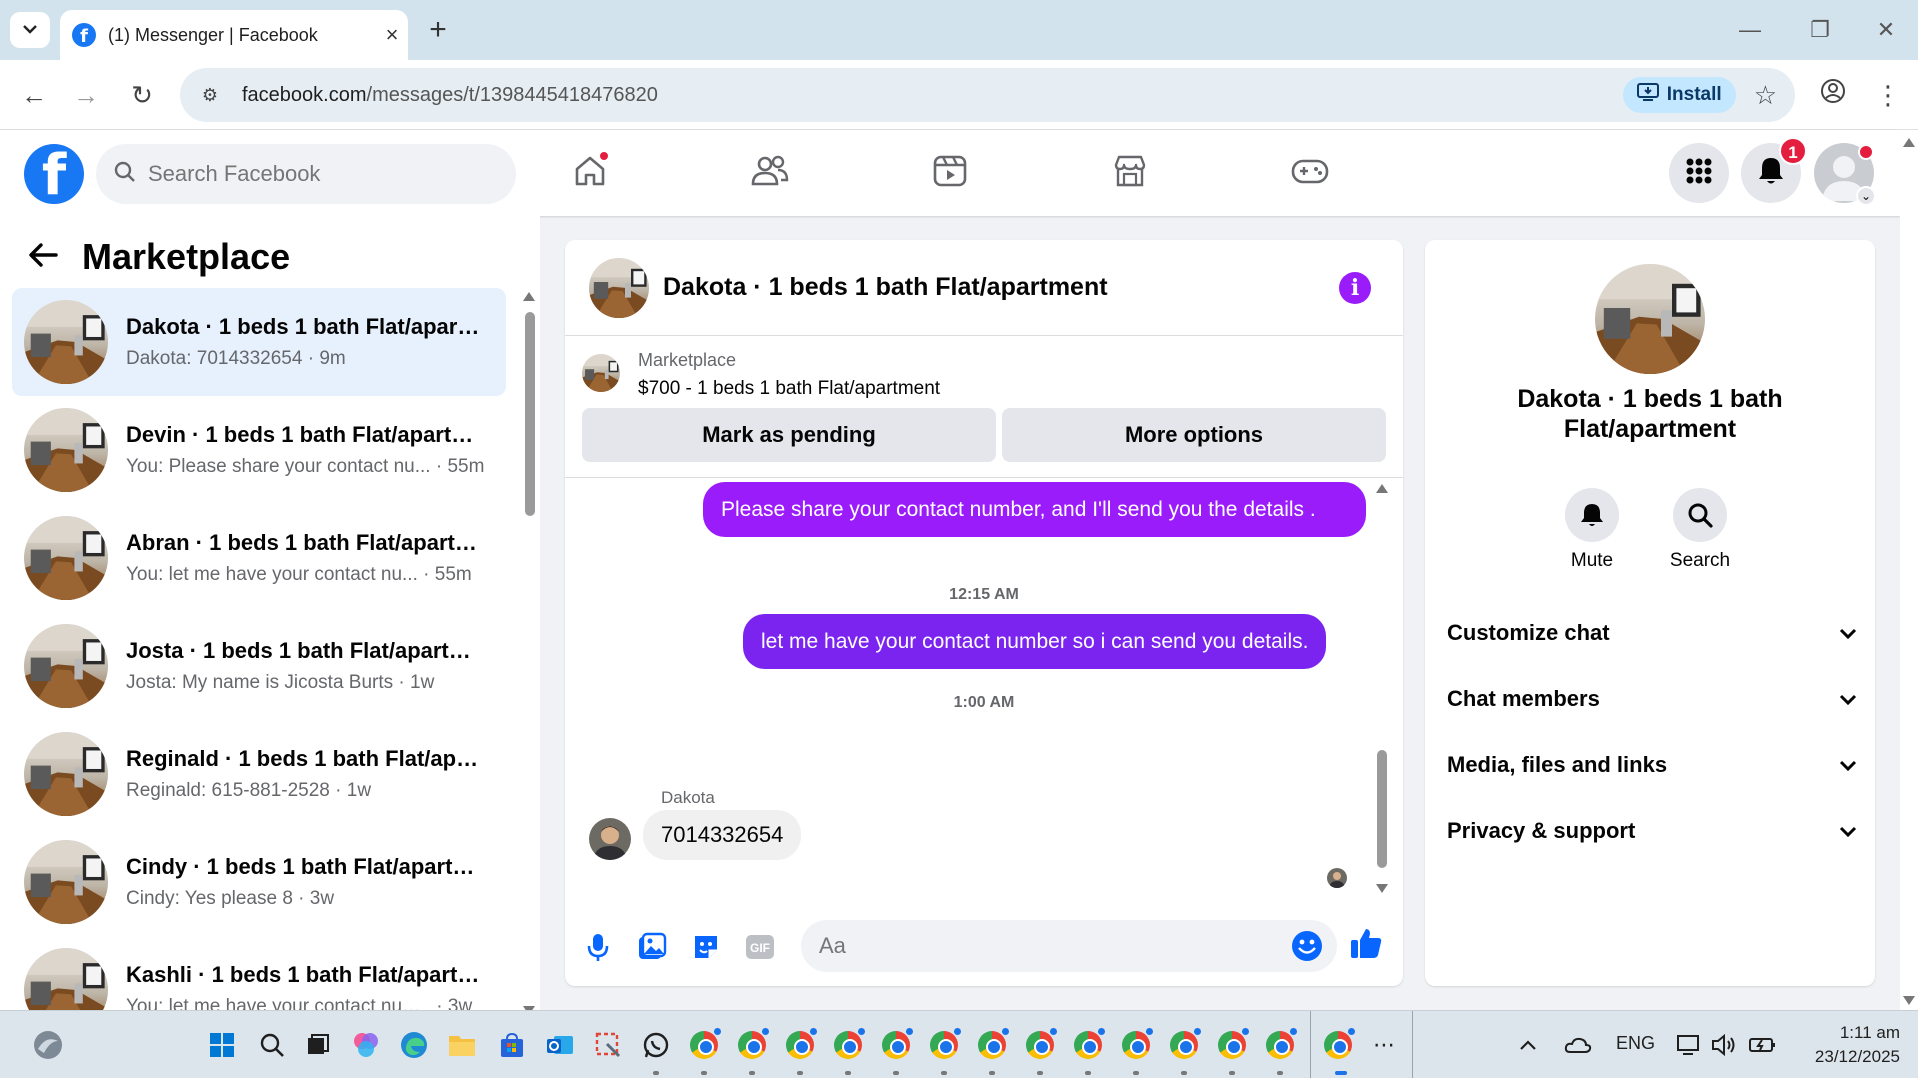 The image size is (1918, 1078). I want to click on incoming-message: 7014332654, so click(722, 835).